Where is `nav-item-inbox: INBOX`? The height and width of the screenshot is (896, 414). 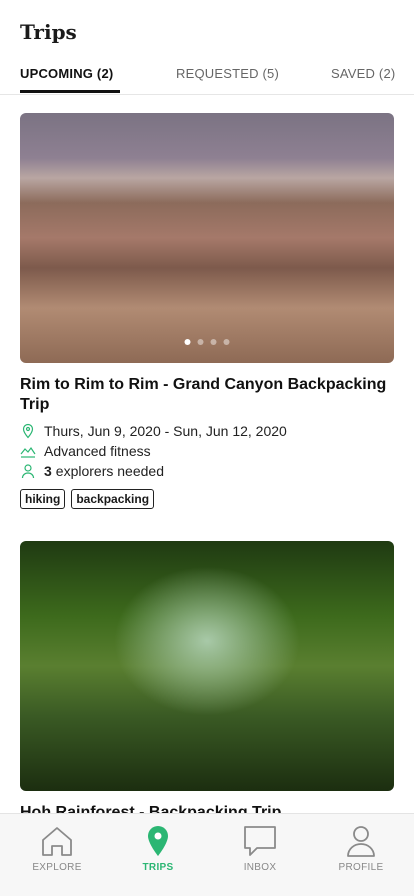 nav-item-inbox: INBOX is located at coordinates (260, 848).